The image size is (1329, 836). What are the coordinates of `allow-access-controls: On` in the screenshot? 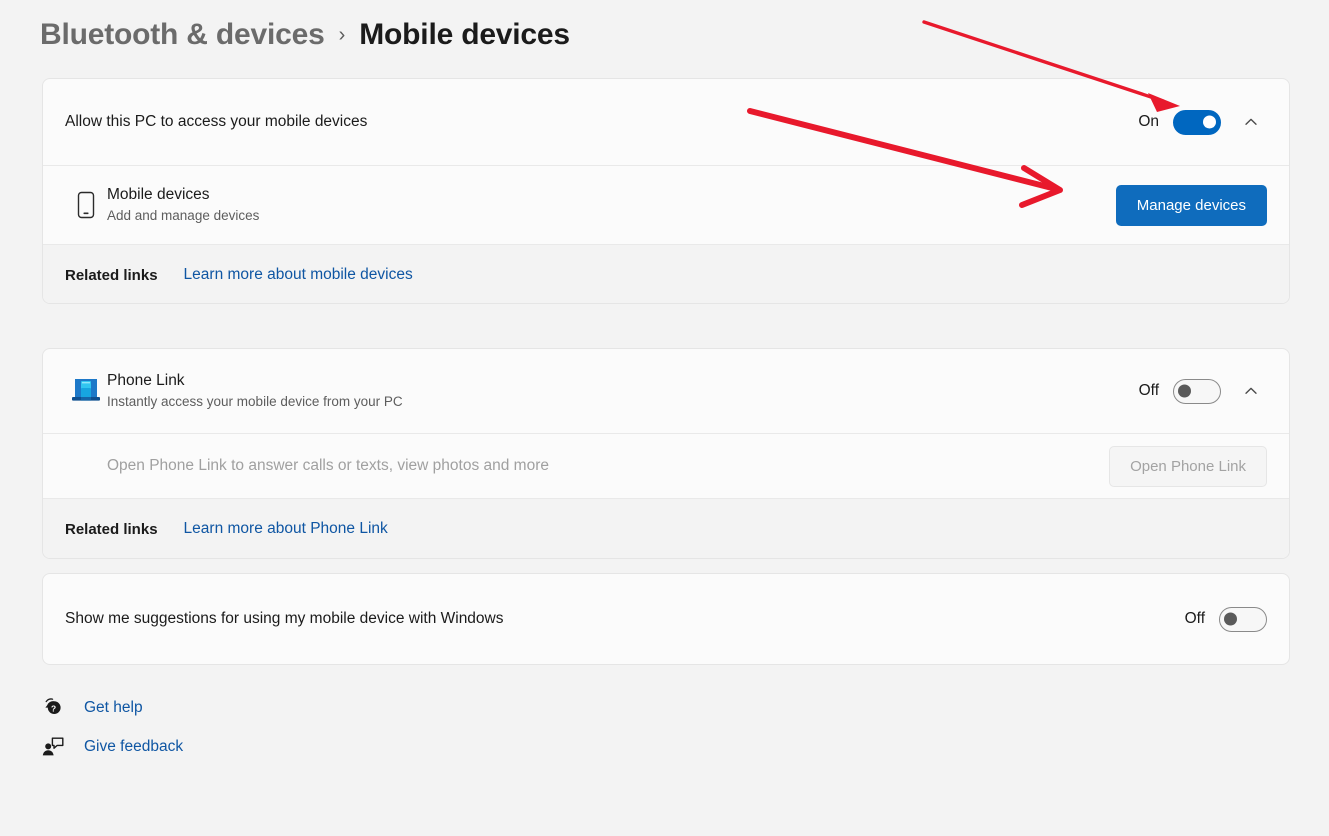 It's located at (1201, 122).